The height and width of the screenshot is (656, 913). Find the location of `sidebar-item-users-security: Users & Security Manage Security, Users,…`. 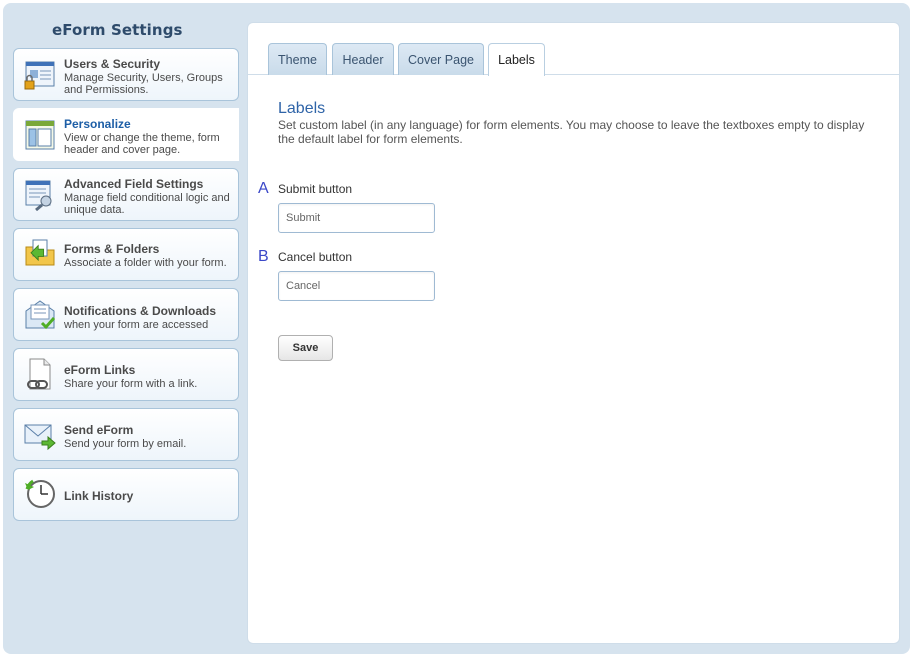

sidebar-item-users-security: Users & Security Manage Security, Users,… is located at coordinates (126, 74).